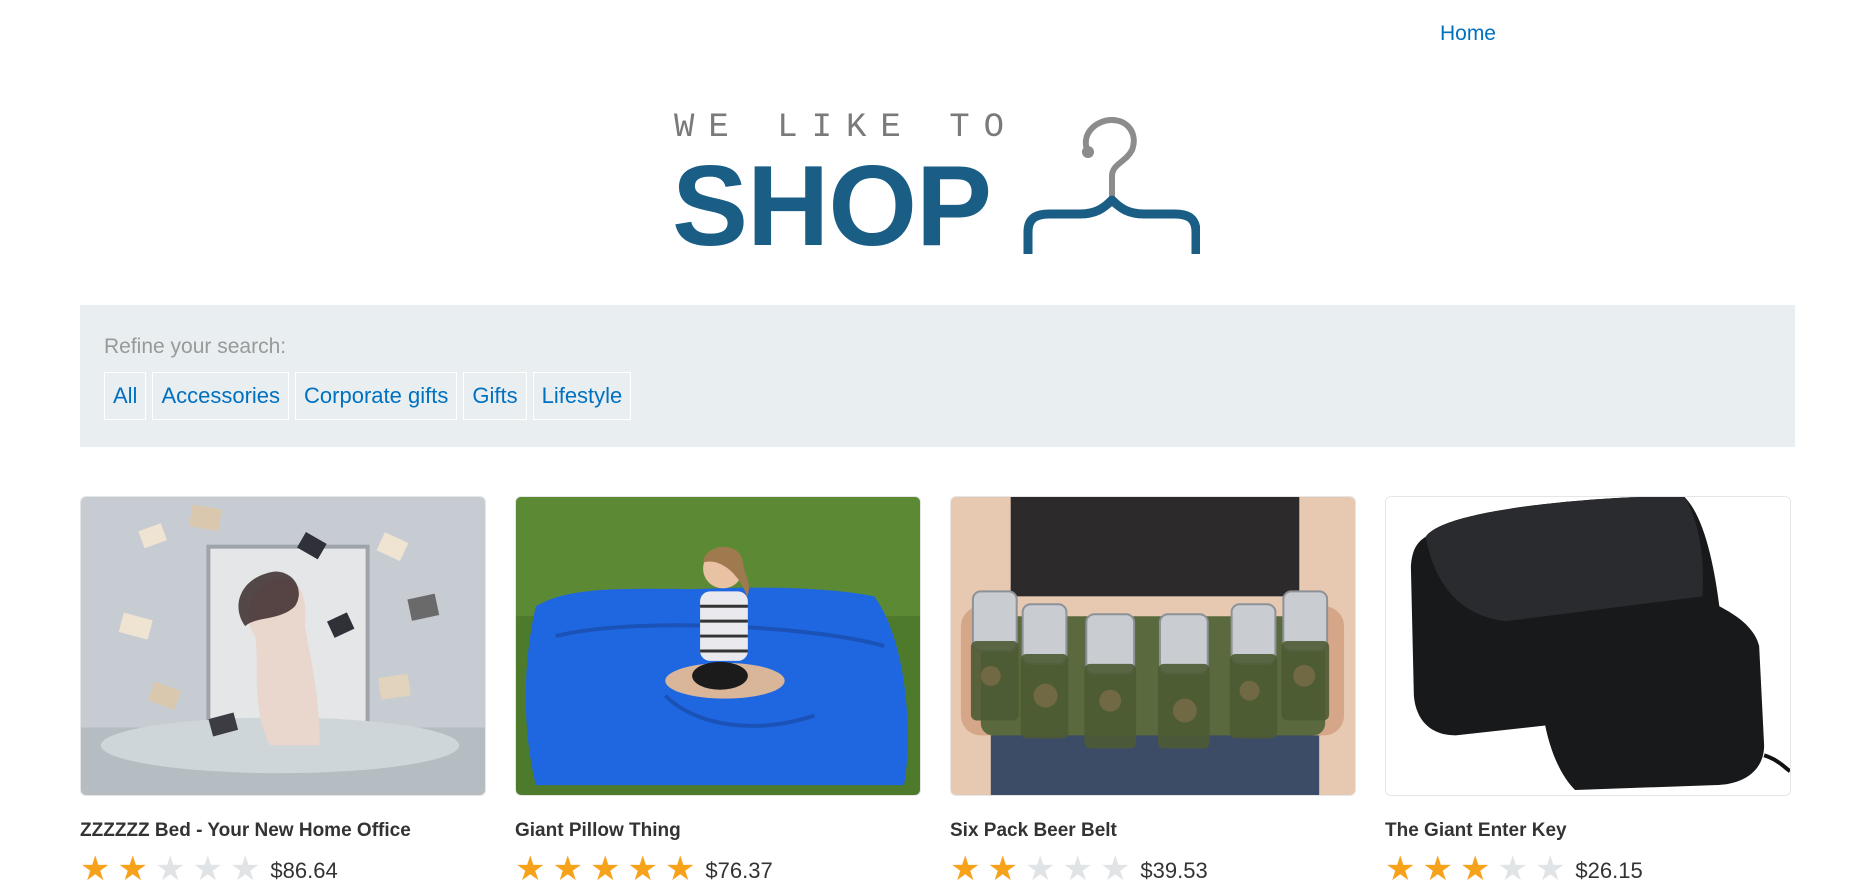 The width and height of the screenshot is (1876, 895). I want to click on product-meta: ★ ★ ★ ★ ★ $86.64, so click(283, 869).